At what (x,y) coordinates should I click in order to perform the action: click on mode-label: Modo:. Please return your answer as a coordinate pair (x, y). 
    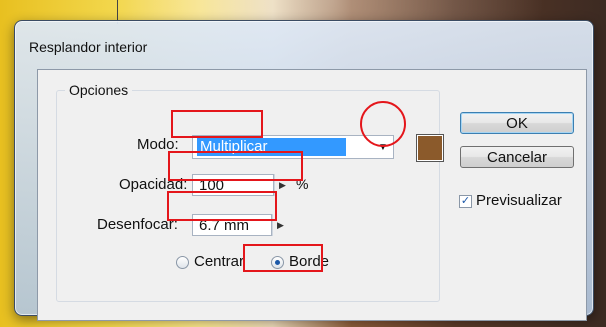
    Looking at the image, I should click on (158, 144).